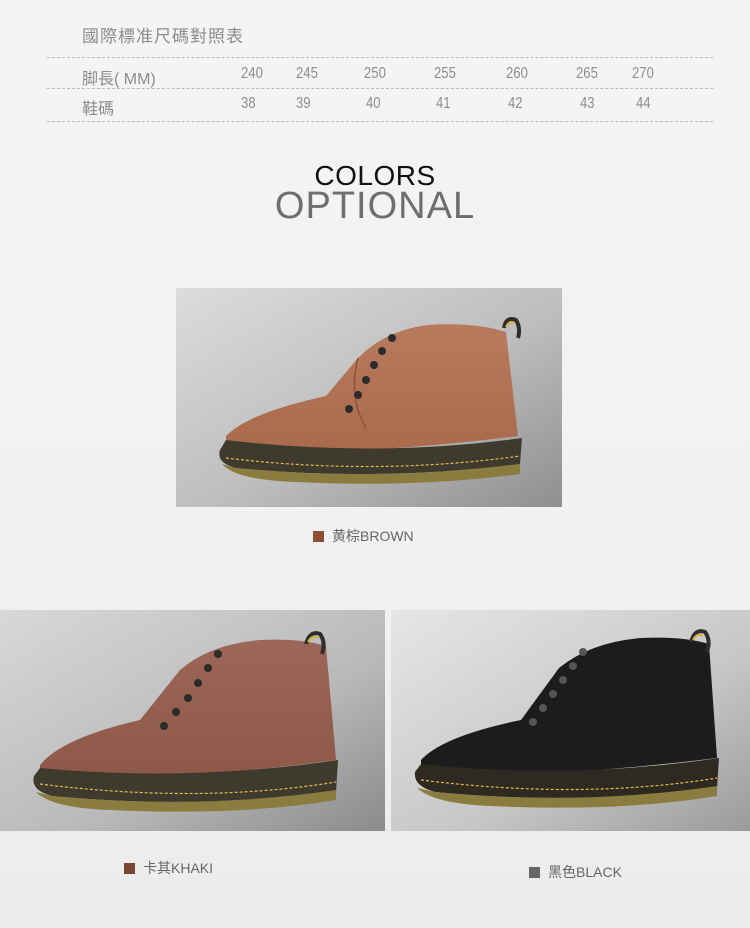 The height and width of the screenshot is (928, 750). What do you see at coordinates (248, 103) in the screenshot?
I see `table-cell: 38` at bounding box center [248, 103].